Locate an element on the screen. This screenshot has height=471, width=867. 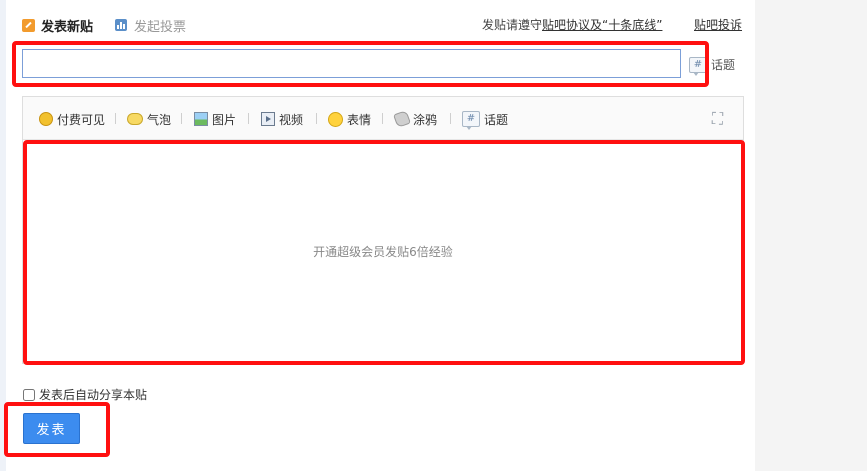
bubble-icon is located at coordinates (135, 119).